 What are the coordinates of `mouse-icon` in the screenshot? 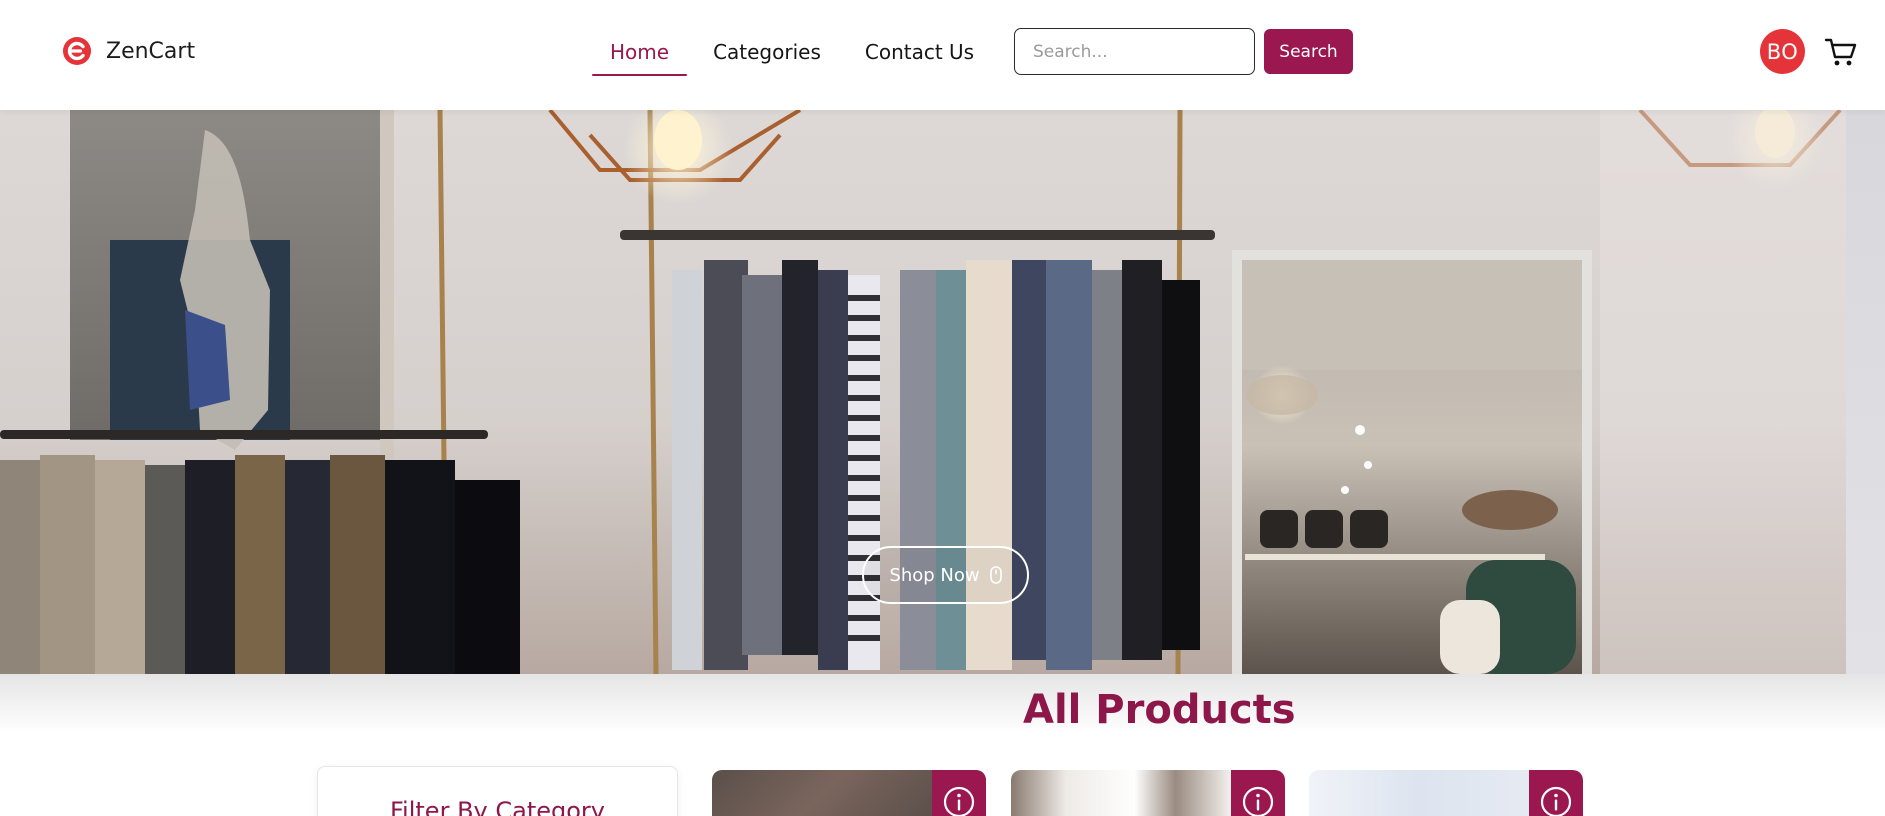 It's located at (995, 575).